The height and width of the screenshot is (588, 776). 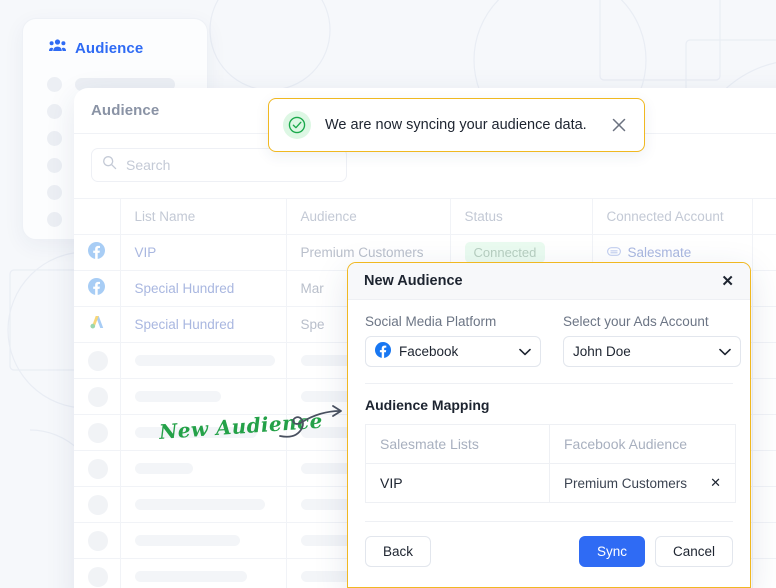 I want to click on modal-footer: Back Sync Cancel, so click(x=549, y=544).